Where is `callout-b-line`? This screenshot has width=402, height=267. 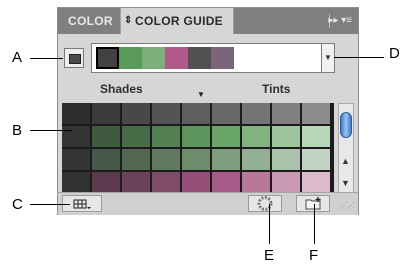
callout-b-line is located at coordinates (51, 130).